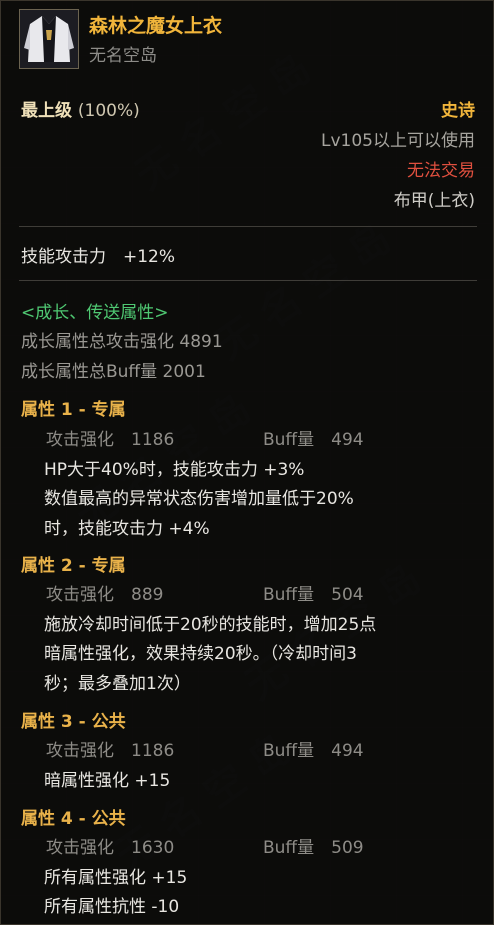 This screenshot has height=925, width=494. What do you see at coordinates (73, 410) in the screenshot?
I see `attribute-1-header: 属性 1 - 专属` at bounding box center [73, 410].